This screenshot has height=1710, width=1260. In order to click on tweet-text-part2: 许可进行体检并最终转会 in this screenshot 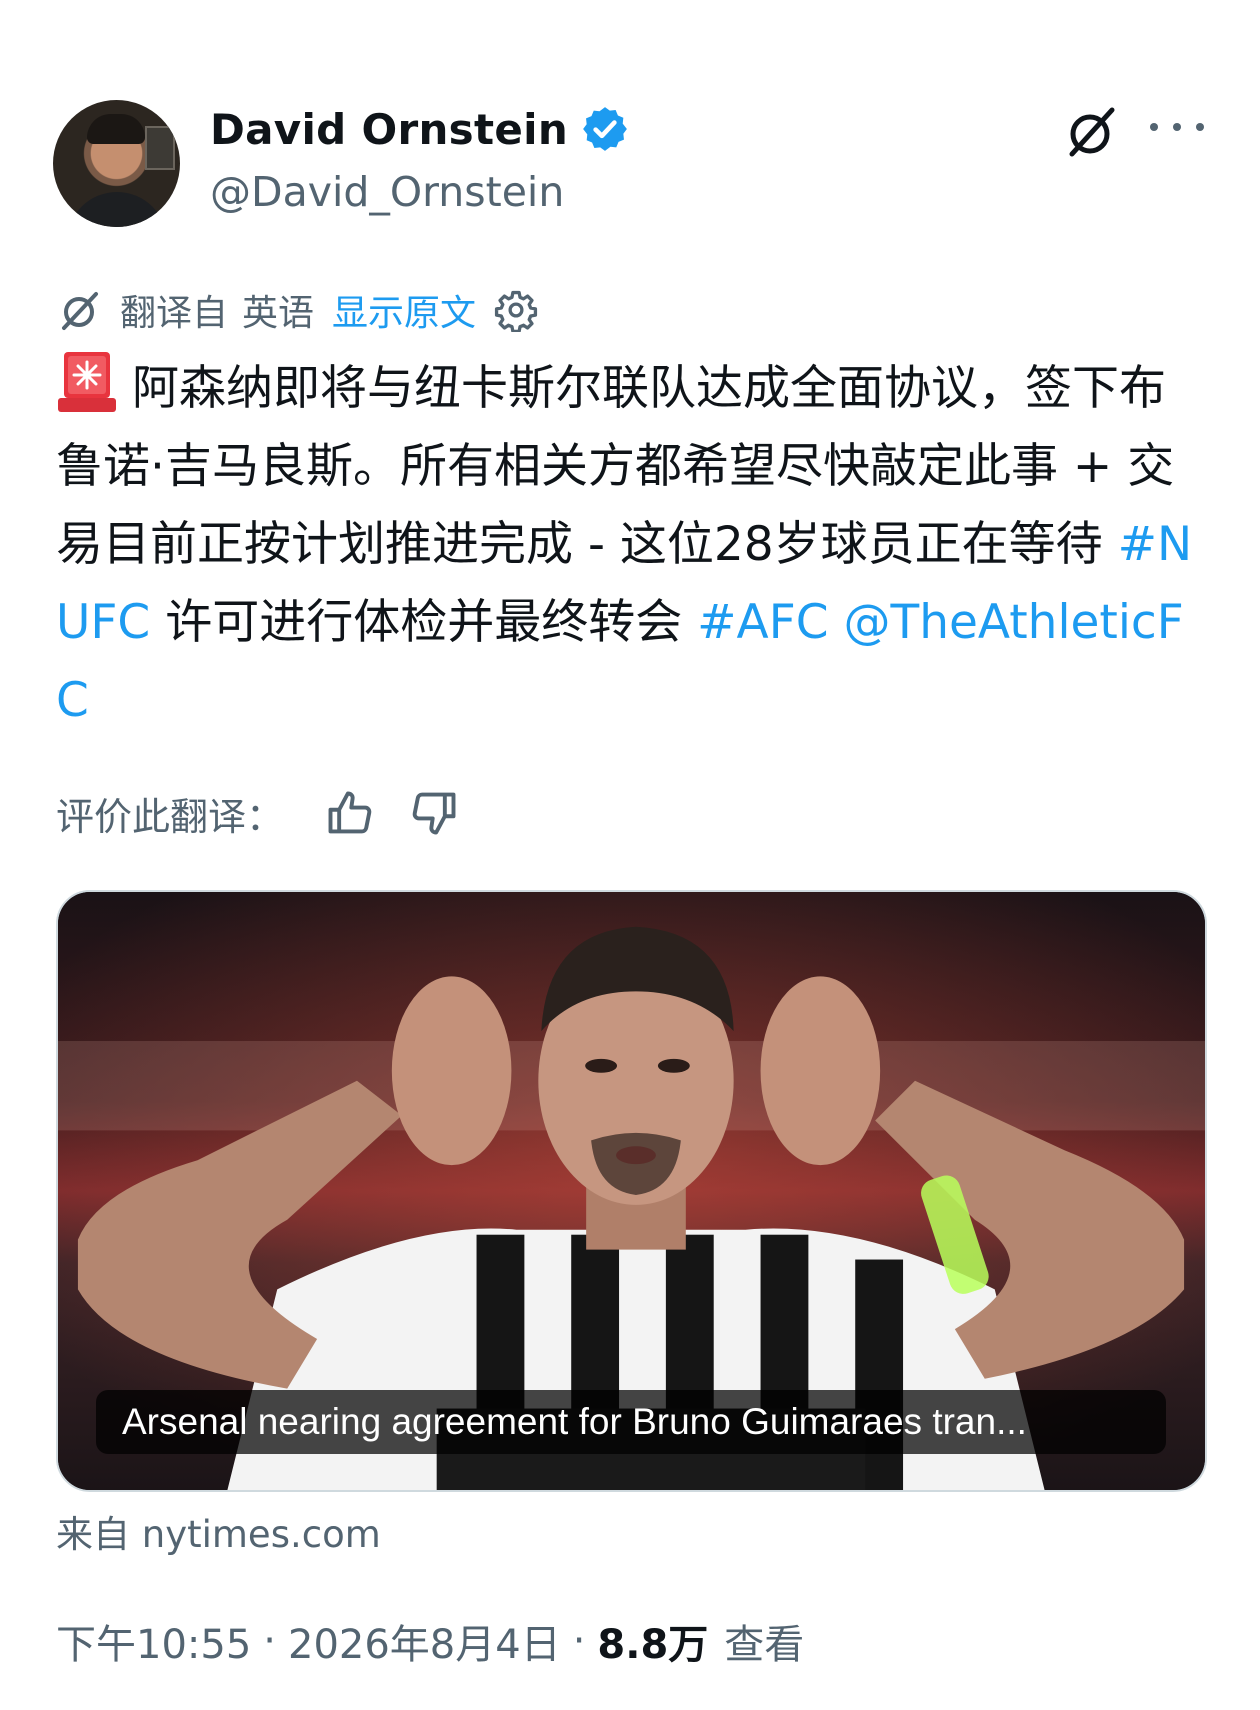, I will do `click(424, 622)`.